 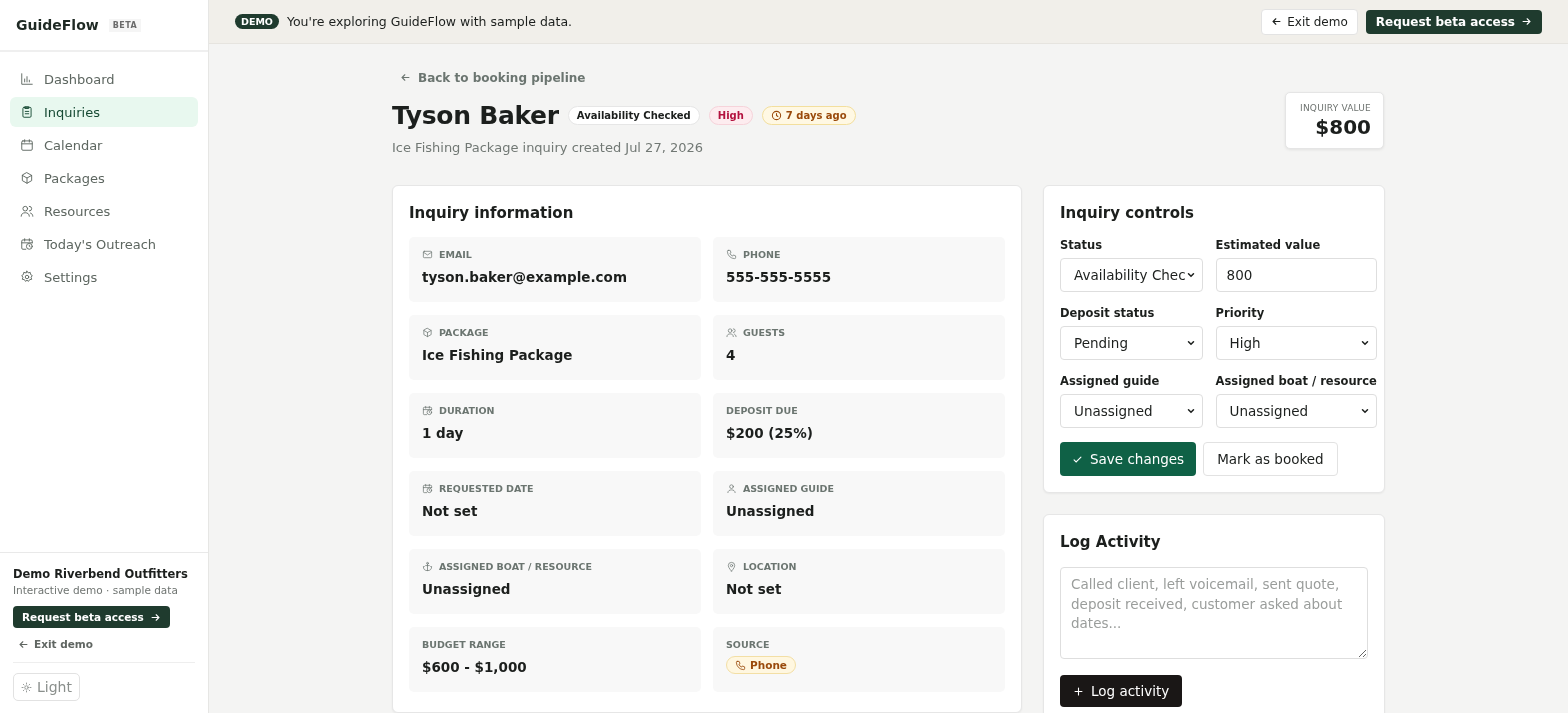 What do you see at coordinates (761, 665) in the screenshot?
I see `source-badge: Phone` at bounding box center [761, 665].